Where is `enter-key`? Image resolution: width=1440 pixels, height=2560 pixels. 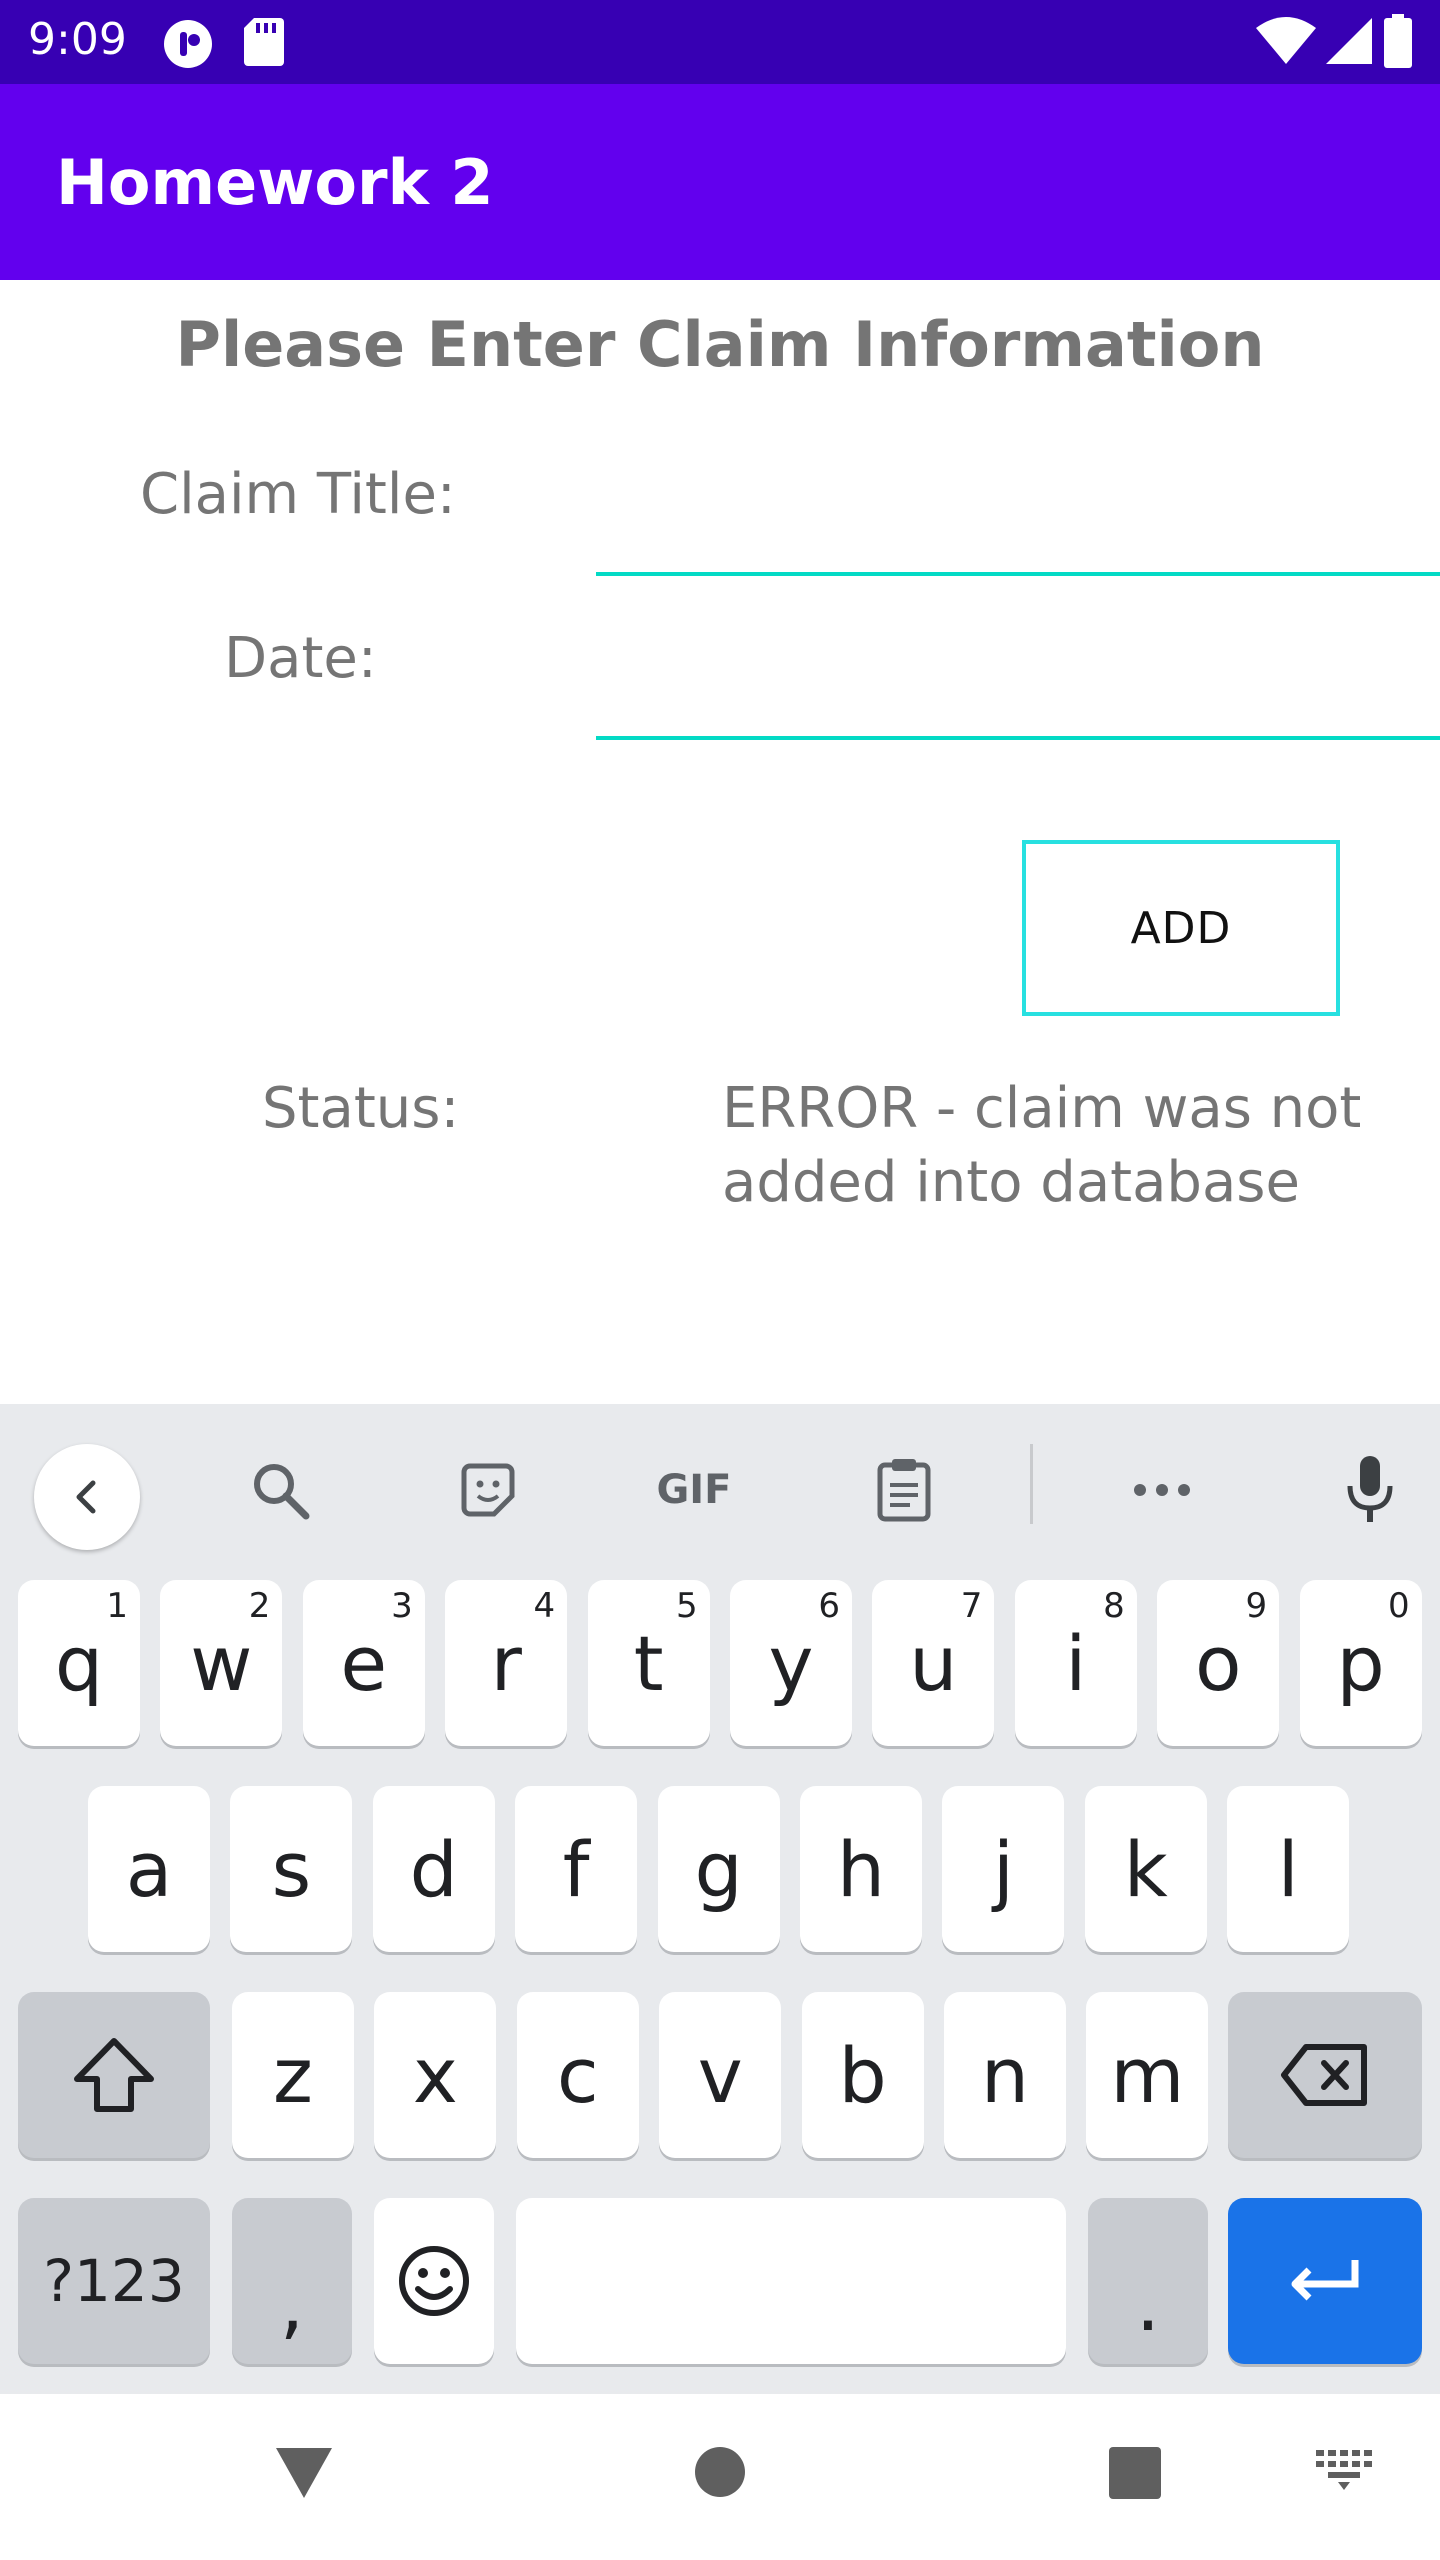
enter-key is located at coordinates (1325, 2281).